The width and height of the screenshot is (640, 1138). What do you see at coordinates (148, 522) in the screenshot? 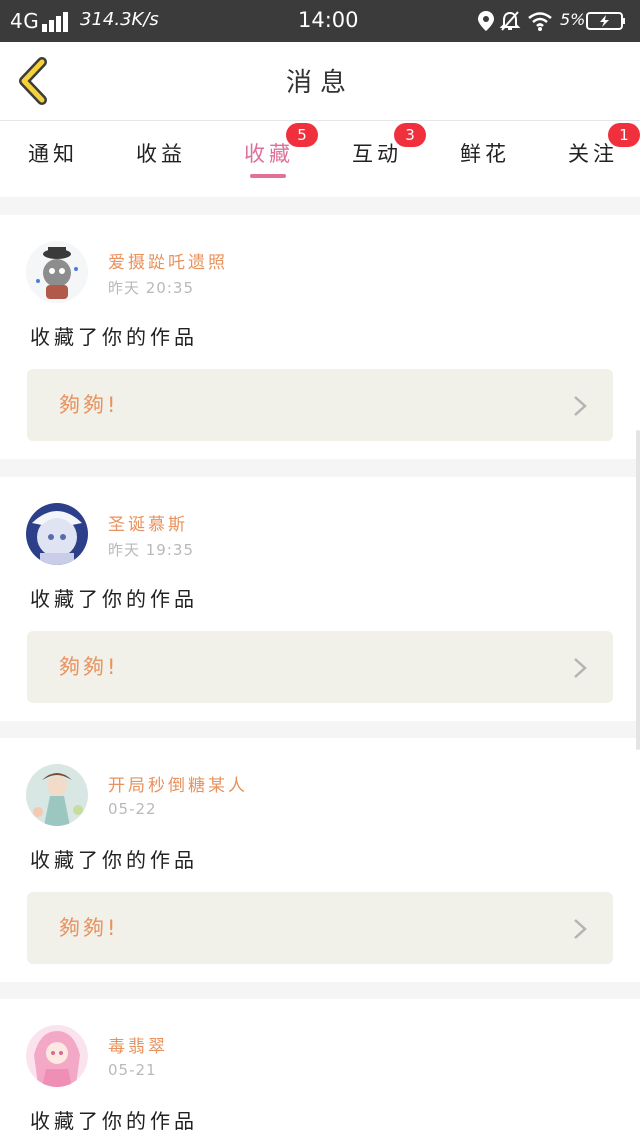
I see `user-name: 圣诞慕斯` at bounding box center [148, 522].